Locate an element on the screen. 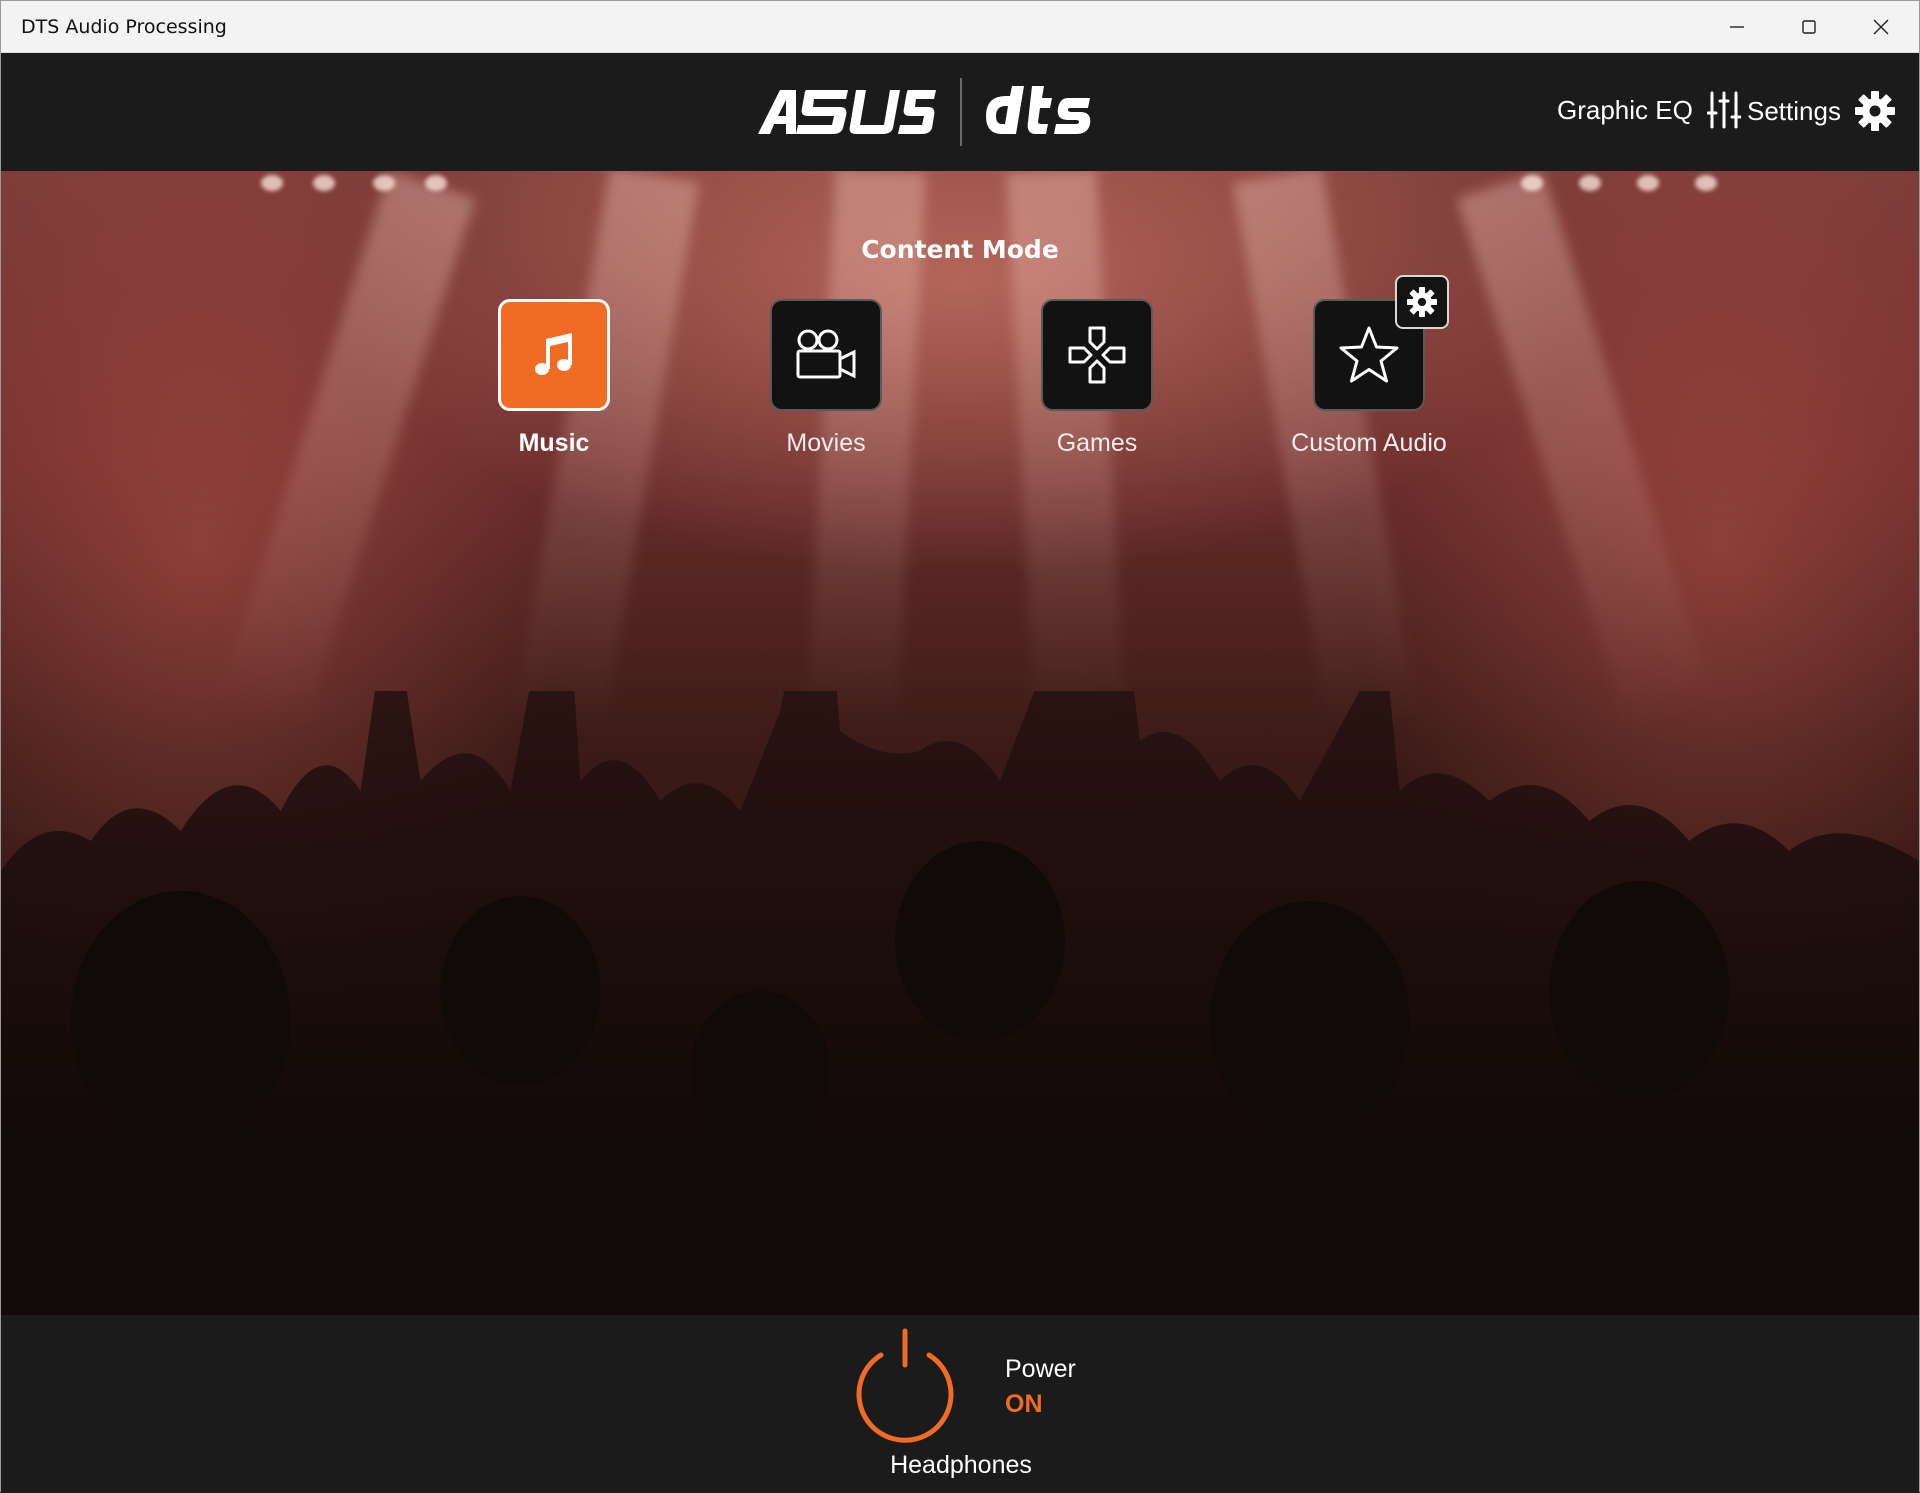 This screenshot has height=1493, width=1920. power-icon is located at coordinates (905, 1385).